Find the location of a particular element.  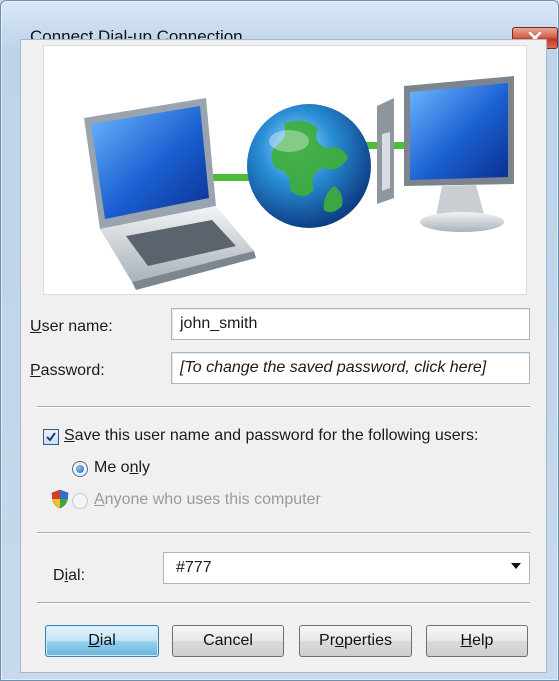

uac-shield-icon is located at coordinates (60, 499).